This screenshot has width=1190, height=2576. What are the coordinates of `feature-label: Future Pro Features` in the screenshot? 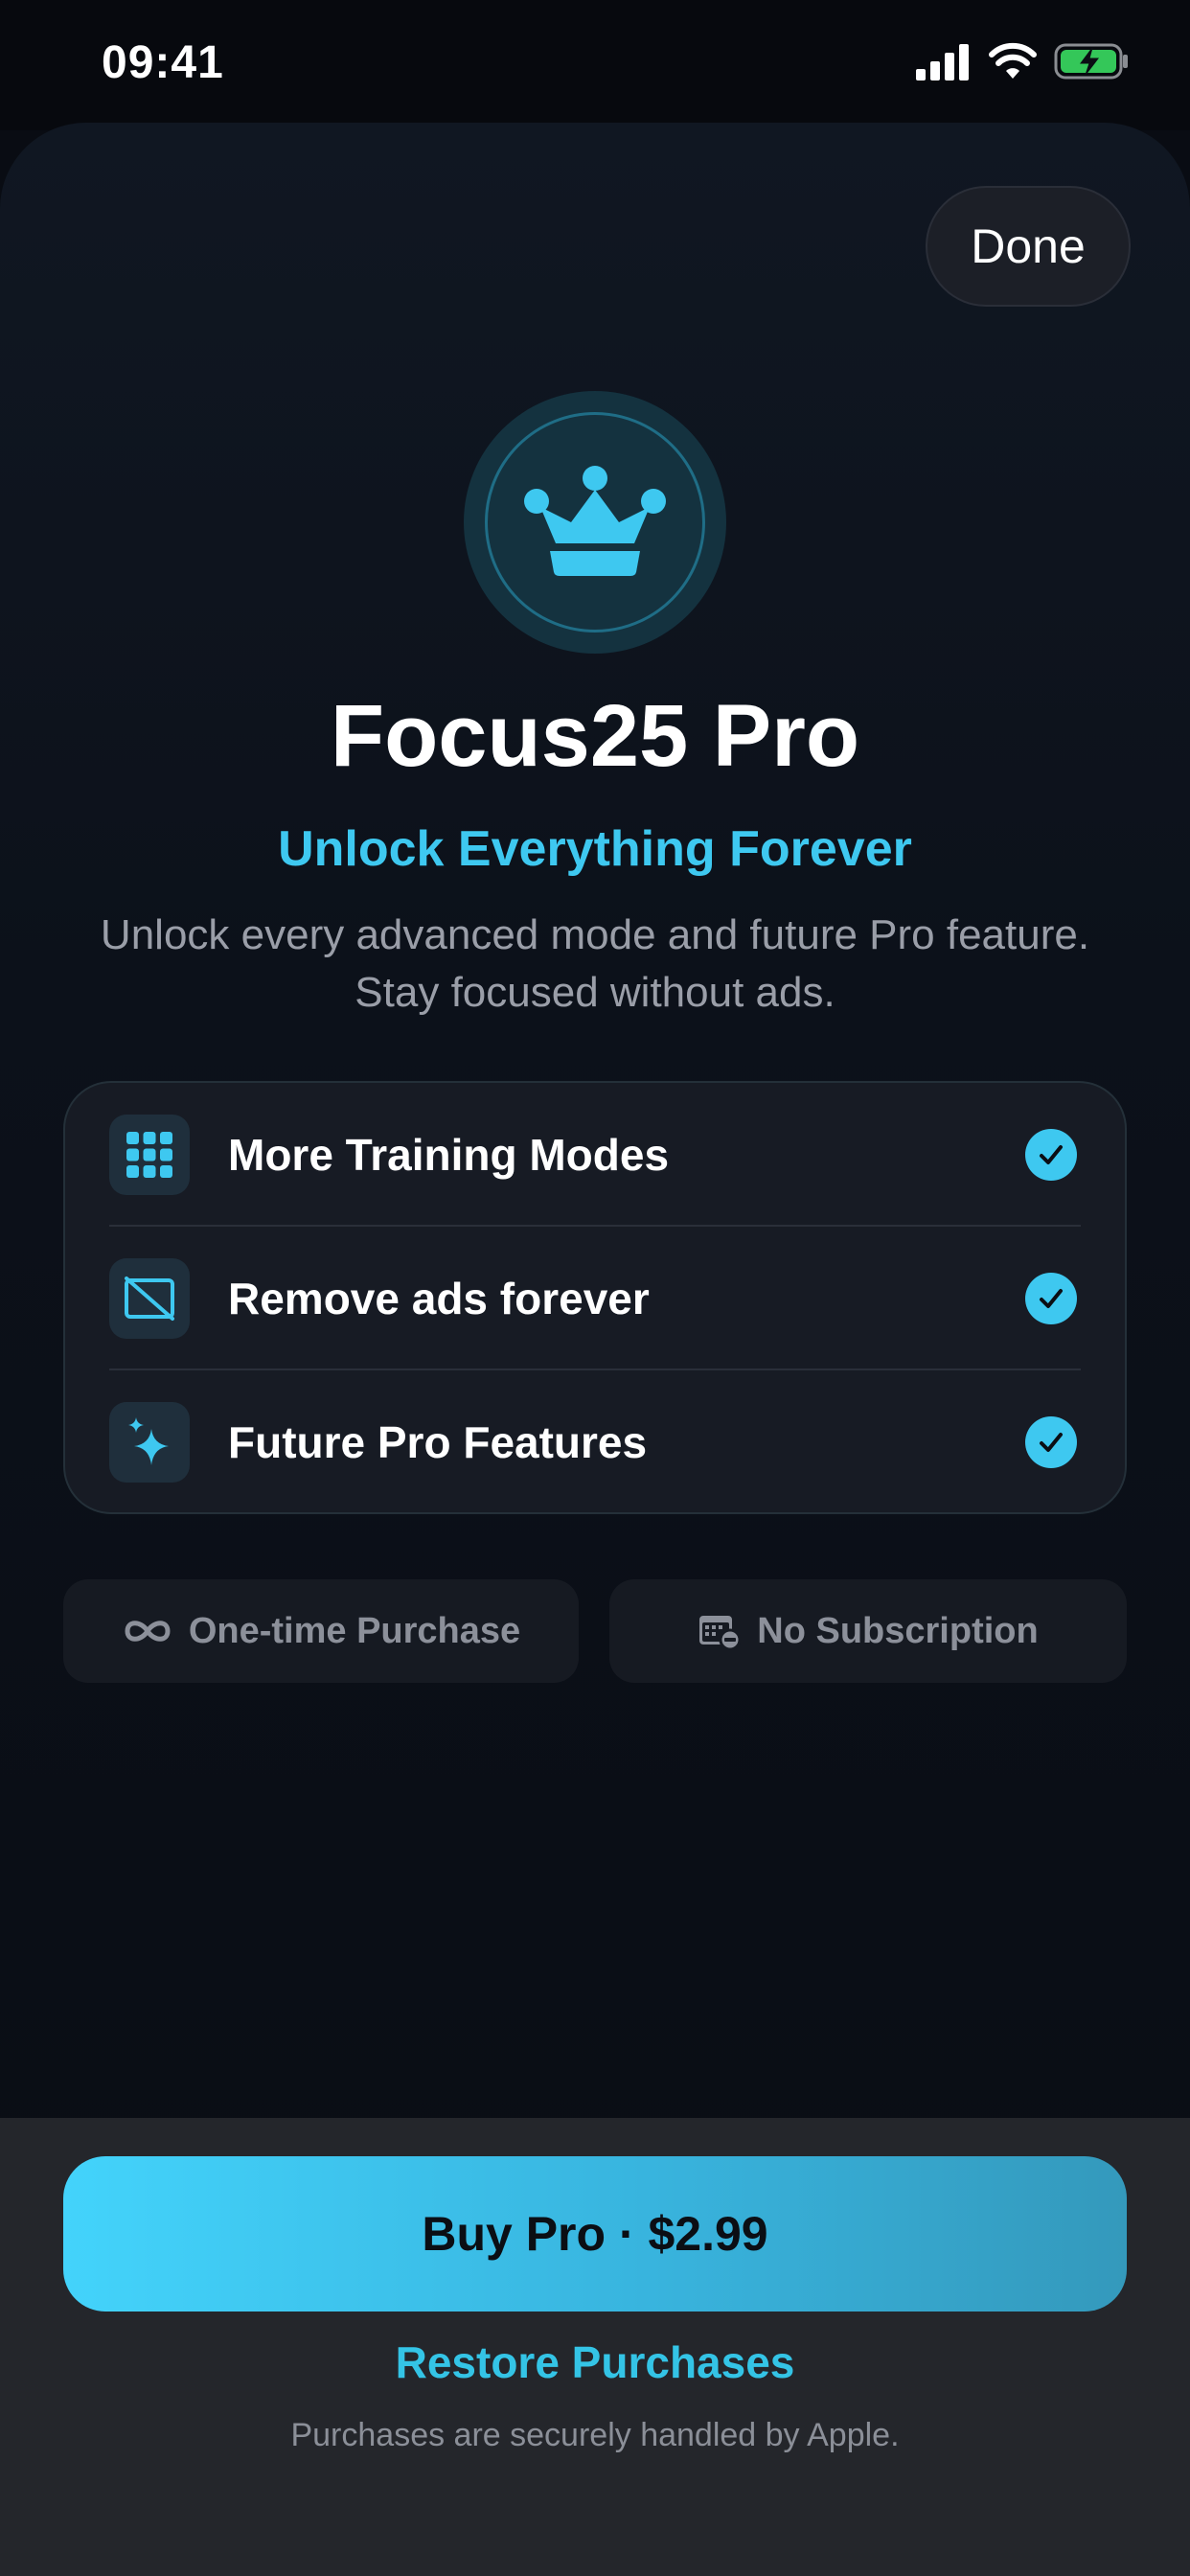 It's located at (438, 1442).